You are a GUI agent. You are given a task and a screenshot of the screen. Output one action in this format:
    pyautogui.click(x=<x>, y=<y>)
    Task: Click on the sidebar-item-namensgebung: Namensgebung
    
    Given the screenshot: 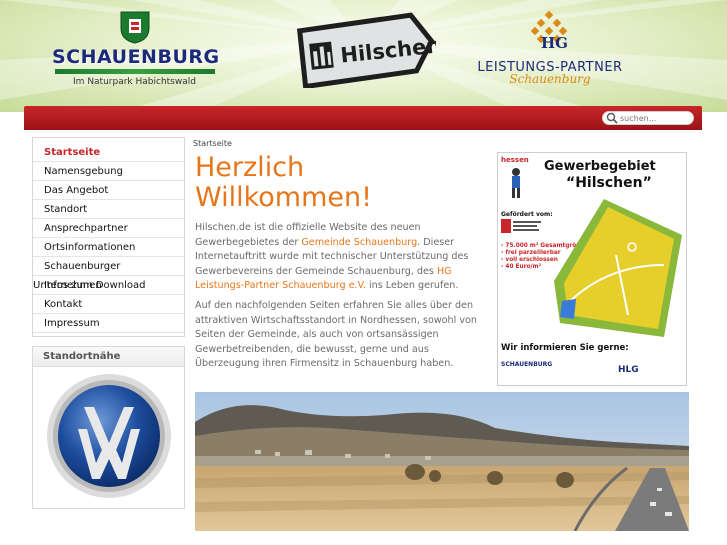 What is the action you would take?
    pyautogui.click(x=108, y=171)
    